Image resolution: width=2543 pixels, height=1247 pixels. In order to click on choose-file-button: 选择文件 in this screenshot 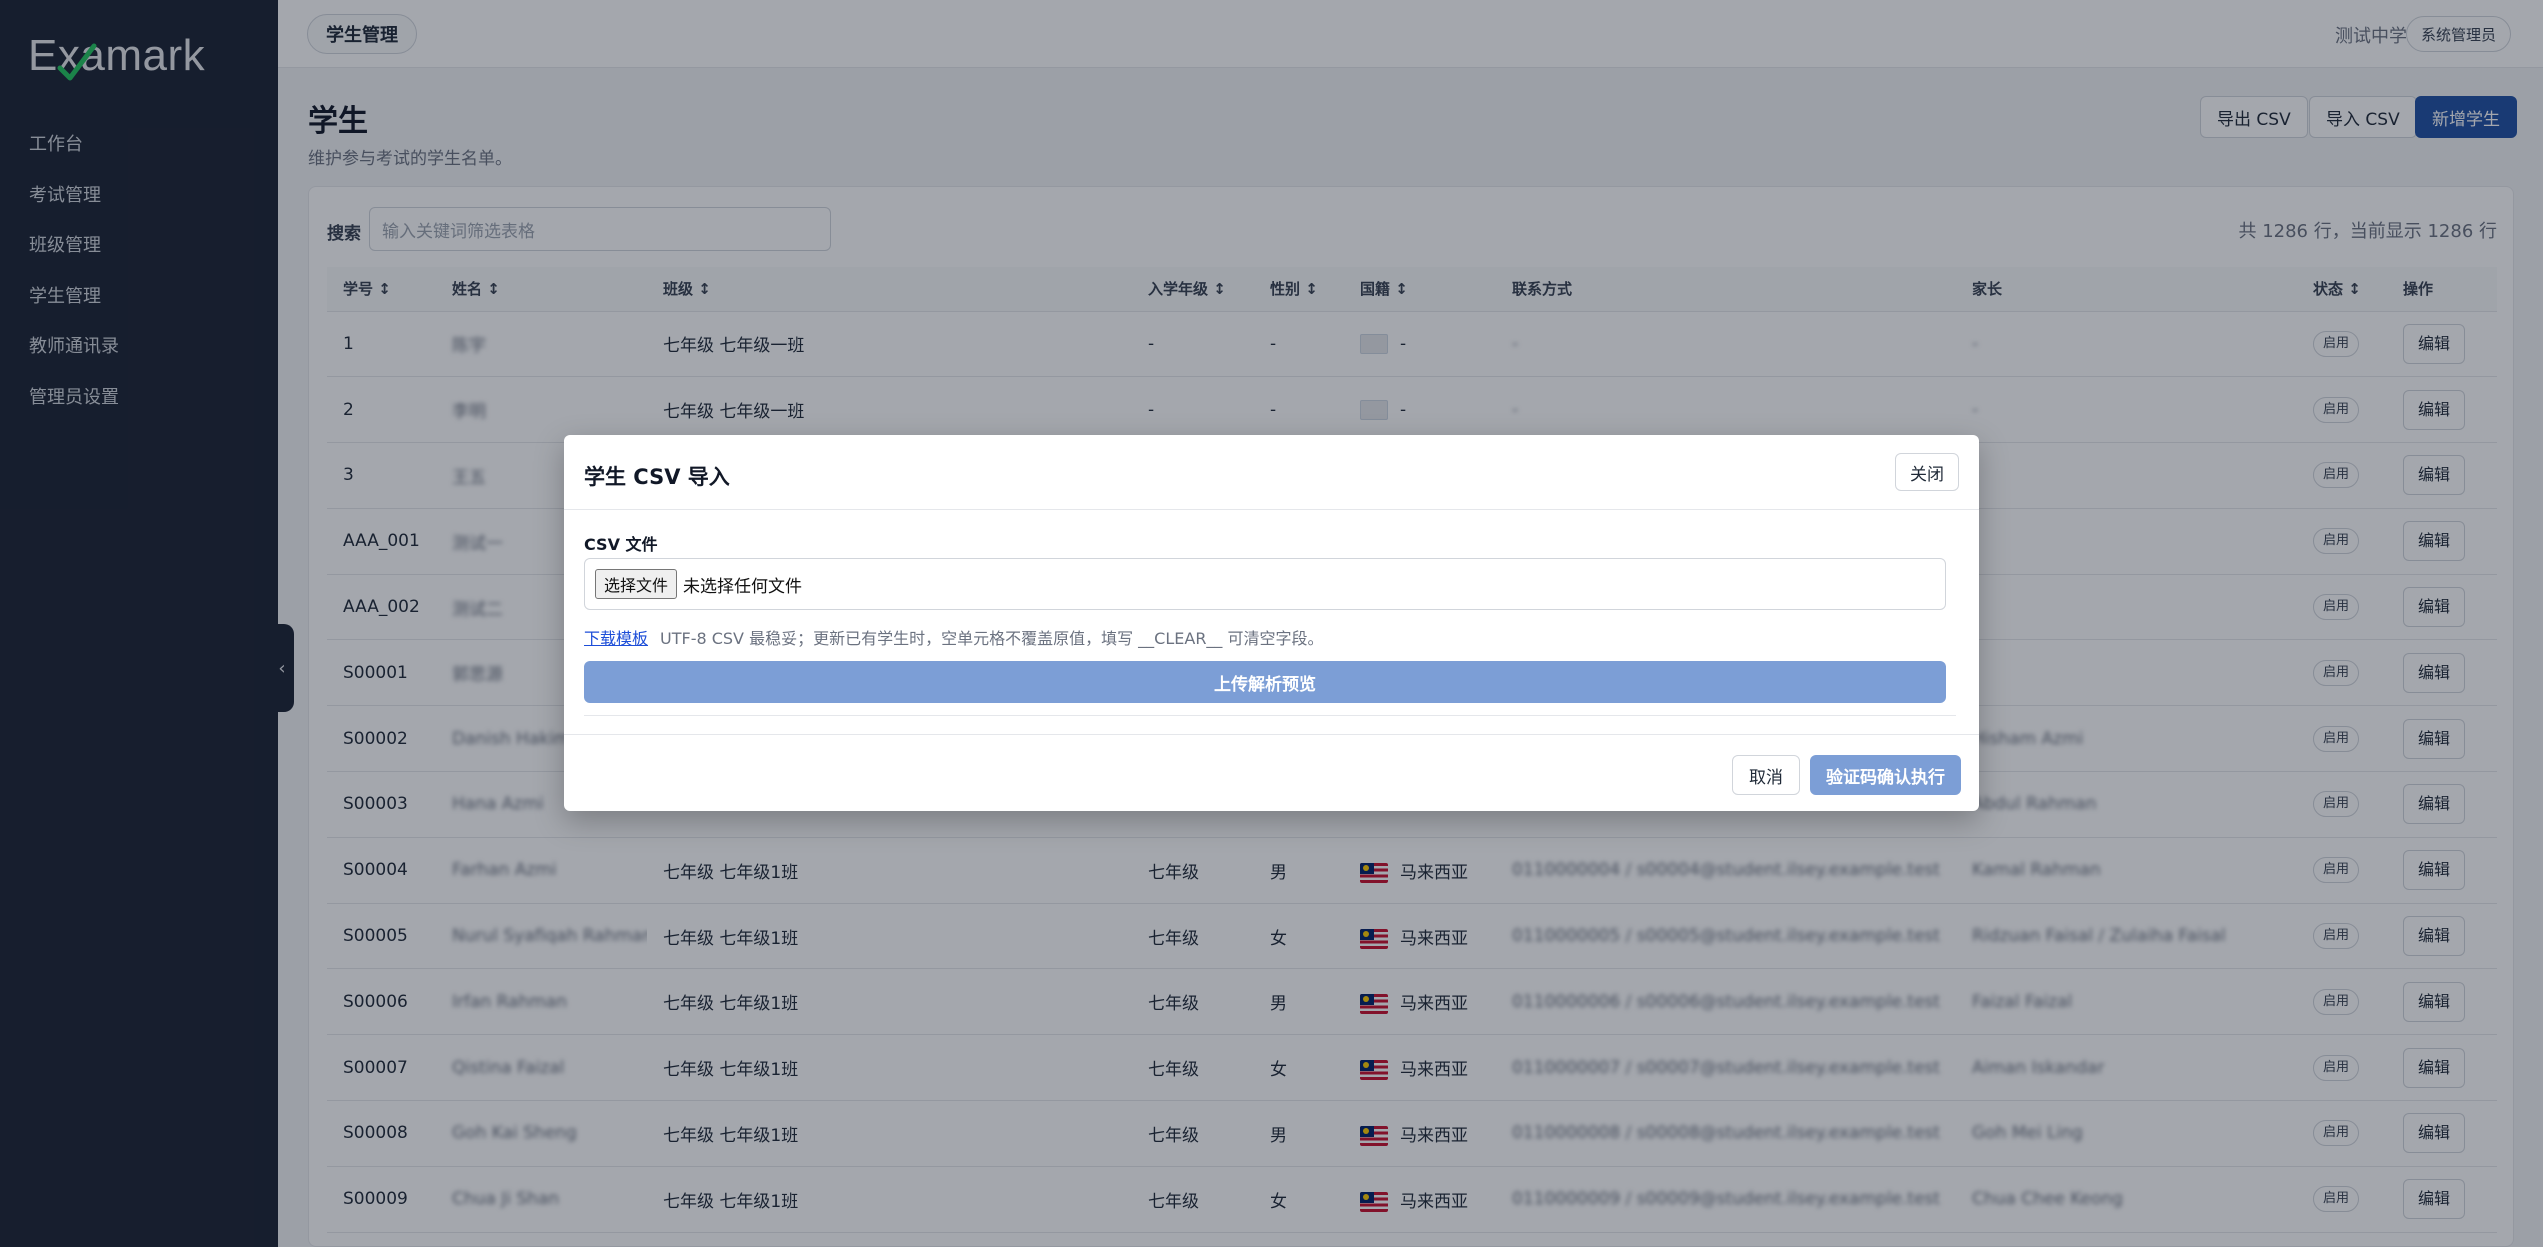, I will do `click(636, 584)`.